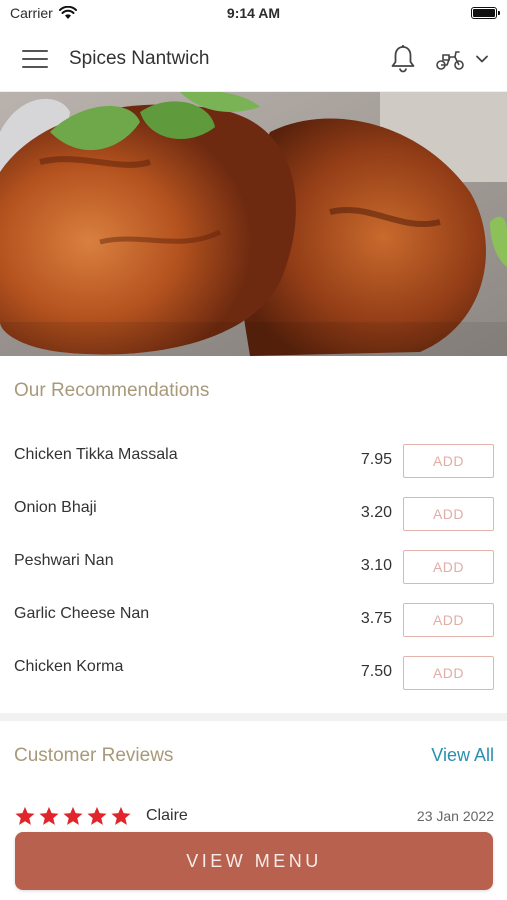 Image resolution: width=507 pixels, height=900 pixels. Describe the element at coordinates (69, 666) in the screenshot. I see `item-name: Chicken Korma` at that location.